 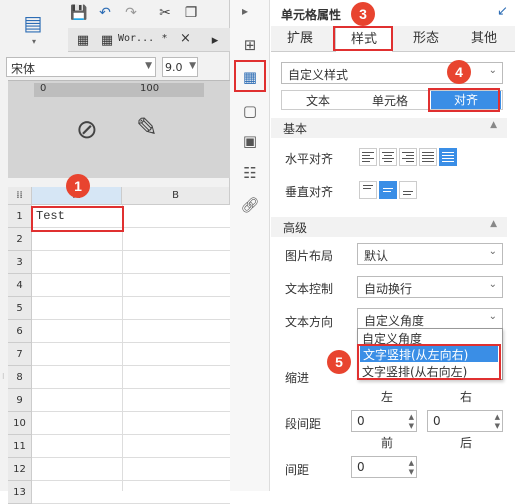 What do you see at coordinates (465, 421) in the screenshot?
I see `paragraph-spacing-after-input: 0 ▲ ▼` at bounding box center [465, 421].